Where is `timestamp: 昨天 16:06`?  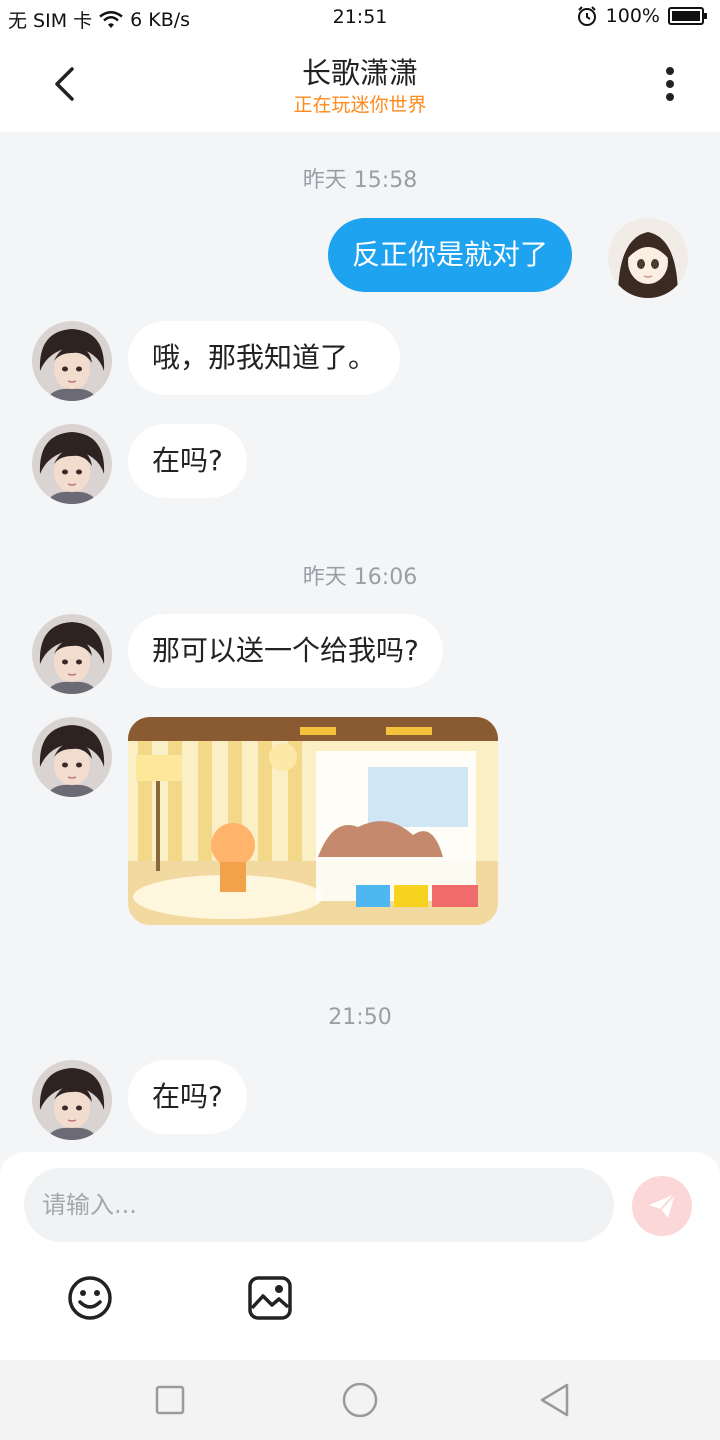
timestamp: 昨天 16:06 is located at coordinates (360, 577).